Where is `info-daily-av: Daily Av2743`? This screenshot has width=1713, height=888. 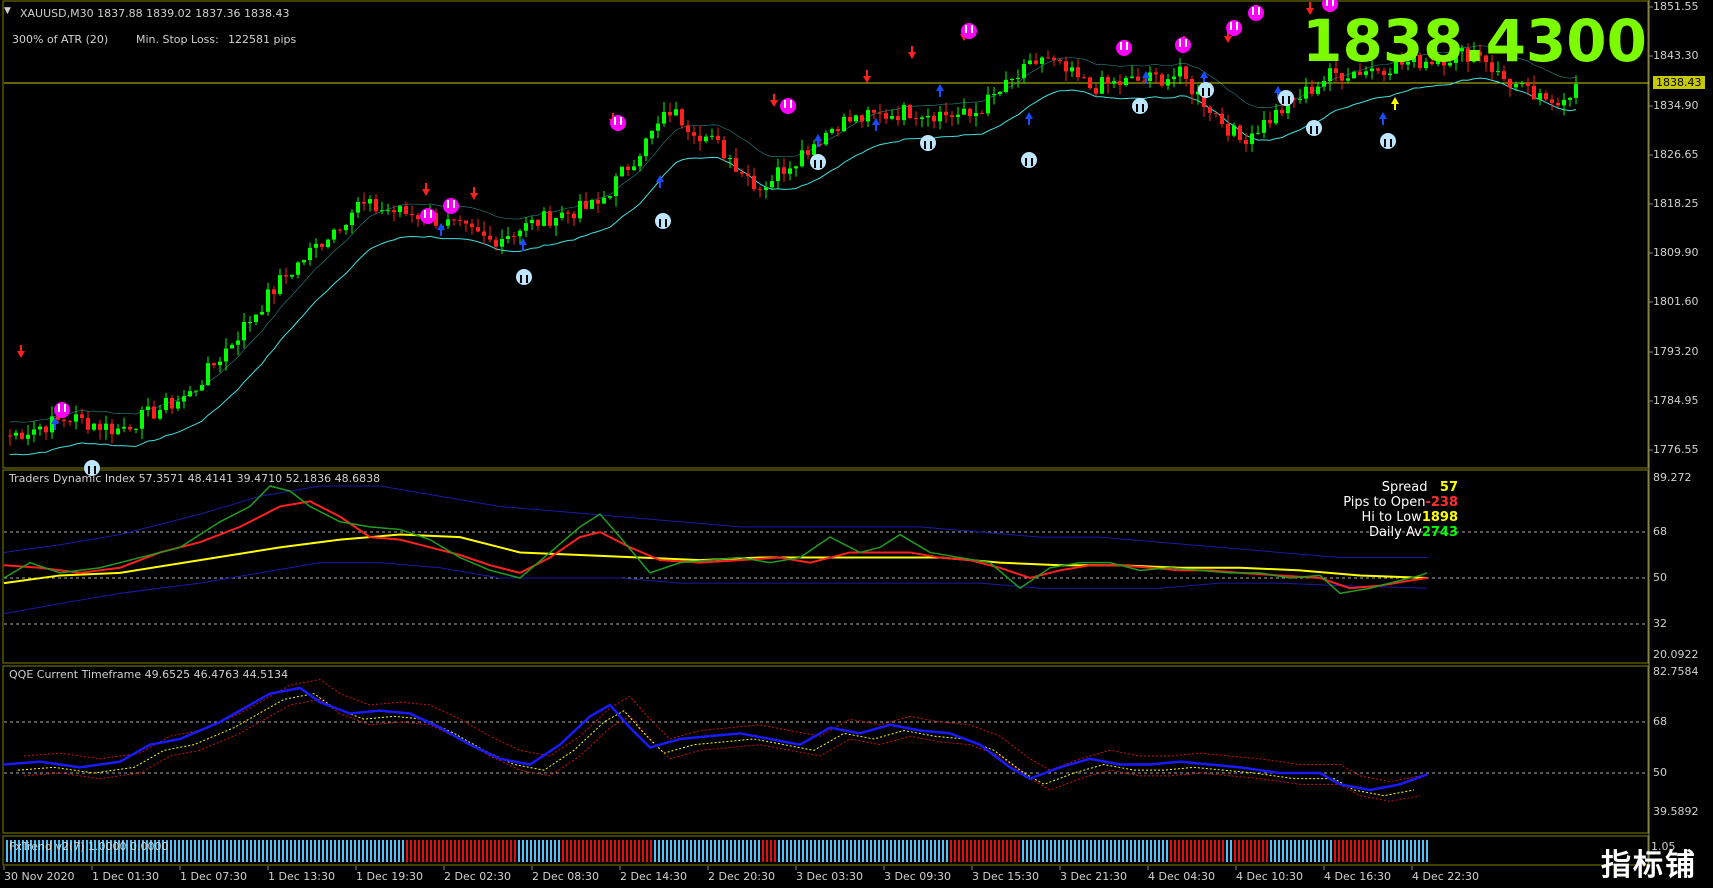
info-daily-av: Daily Av2743 is located at coordinates (1413, 532).